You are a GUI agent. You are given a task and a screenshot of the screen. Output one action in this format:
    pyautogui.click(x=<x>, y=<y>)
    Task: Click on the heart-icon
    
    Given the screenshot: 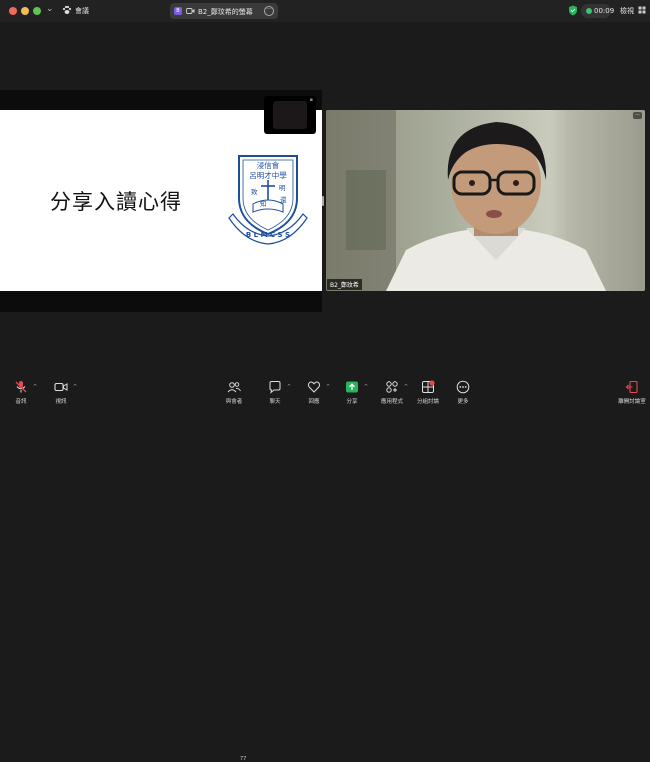 What is the action you would take?
    pyautogui.click(x=314, y=387)
    